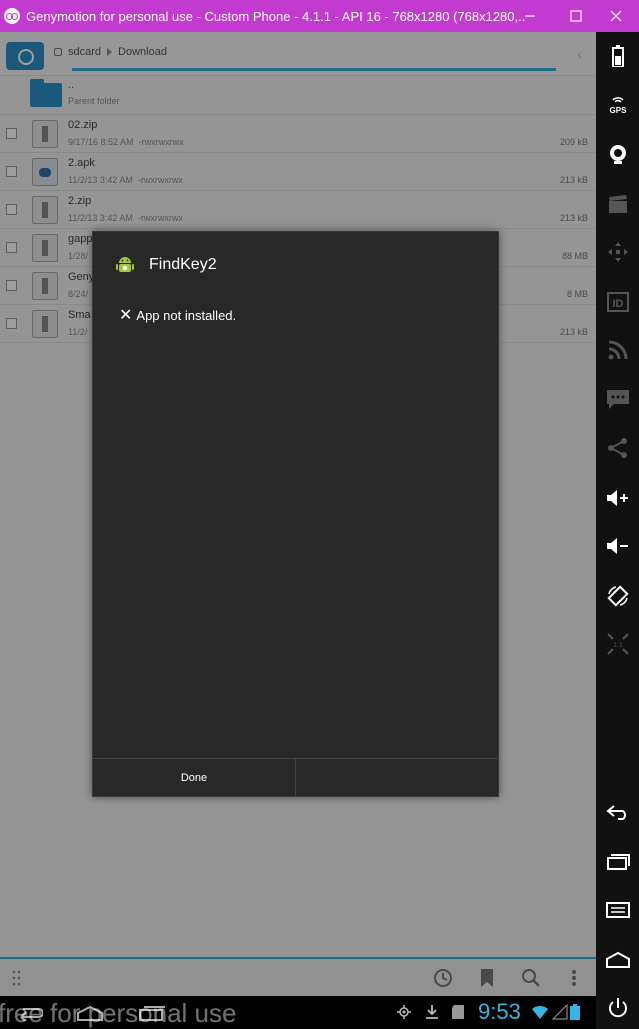  I want to click on menu-icon, so click(618, 910).